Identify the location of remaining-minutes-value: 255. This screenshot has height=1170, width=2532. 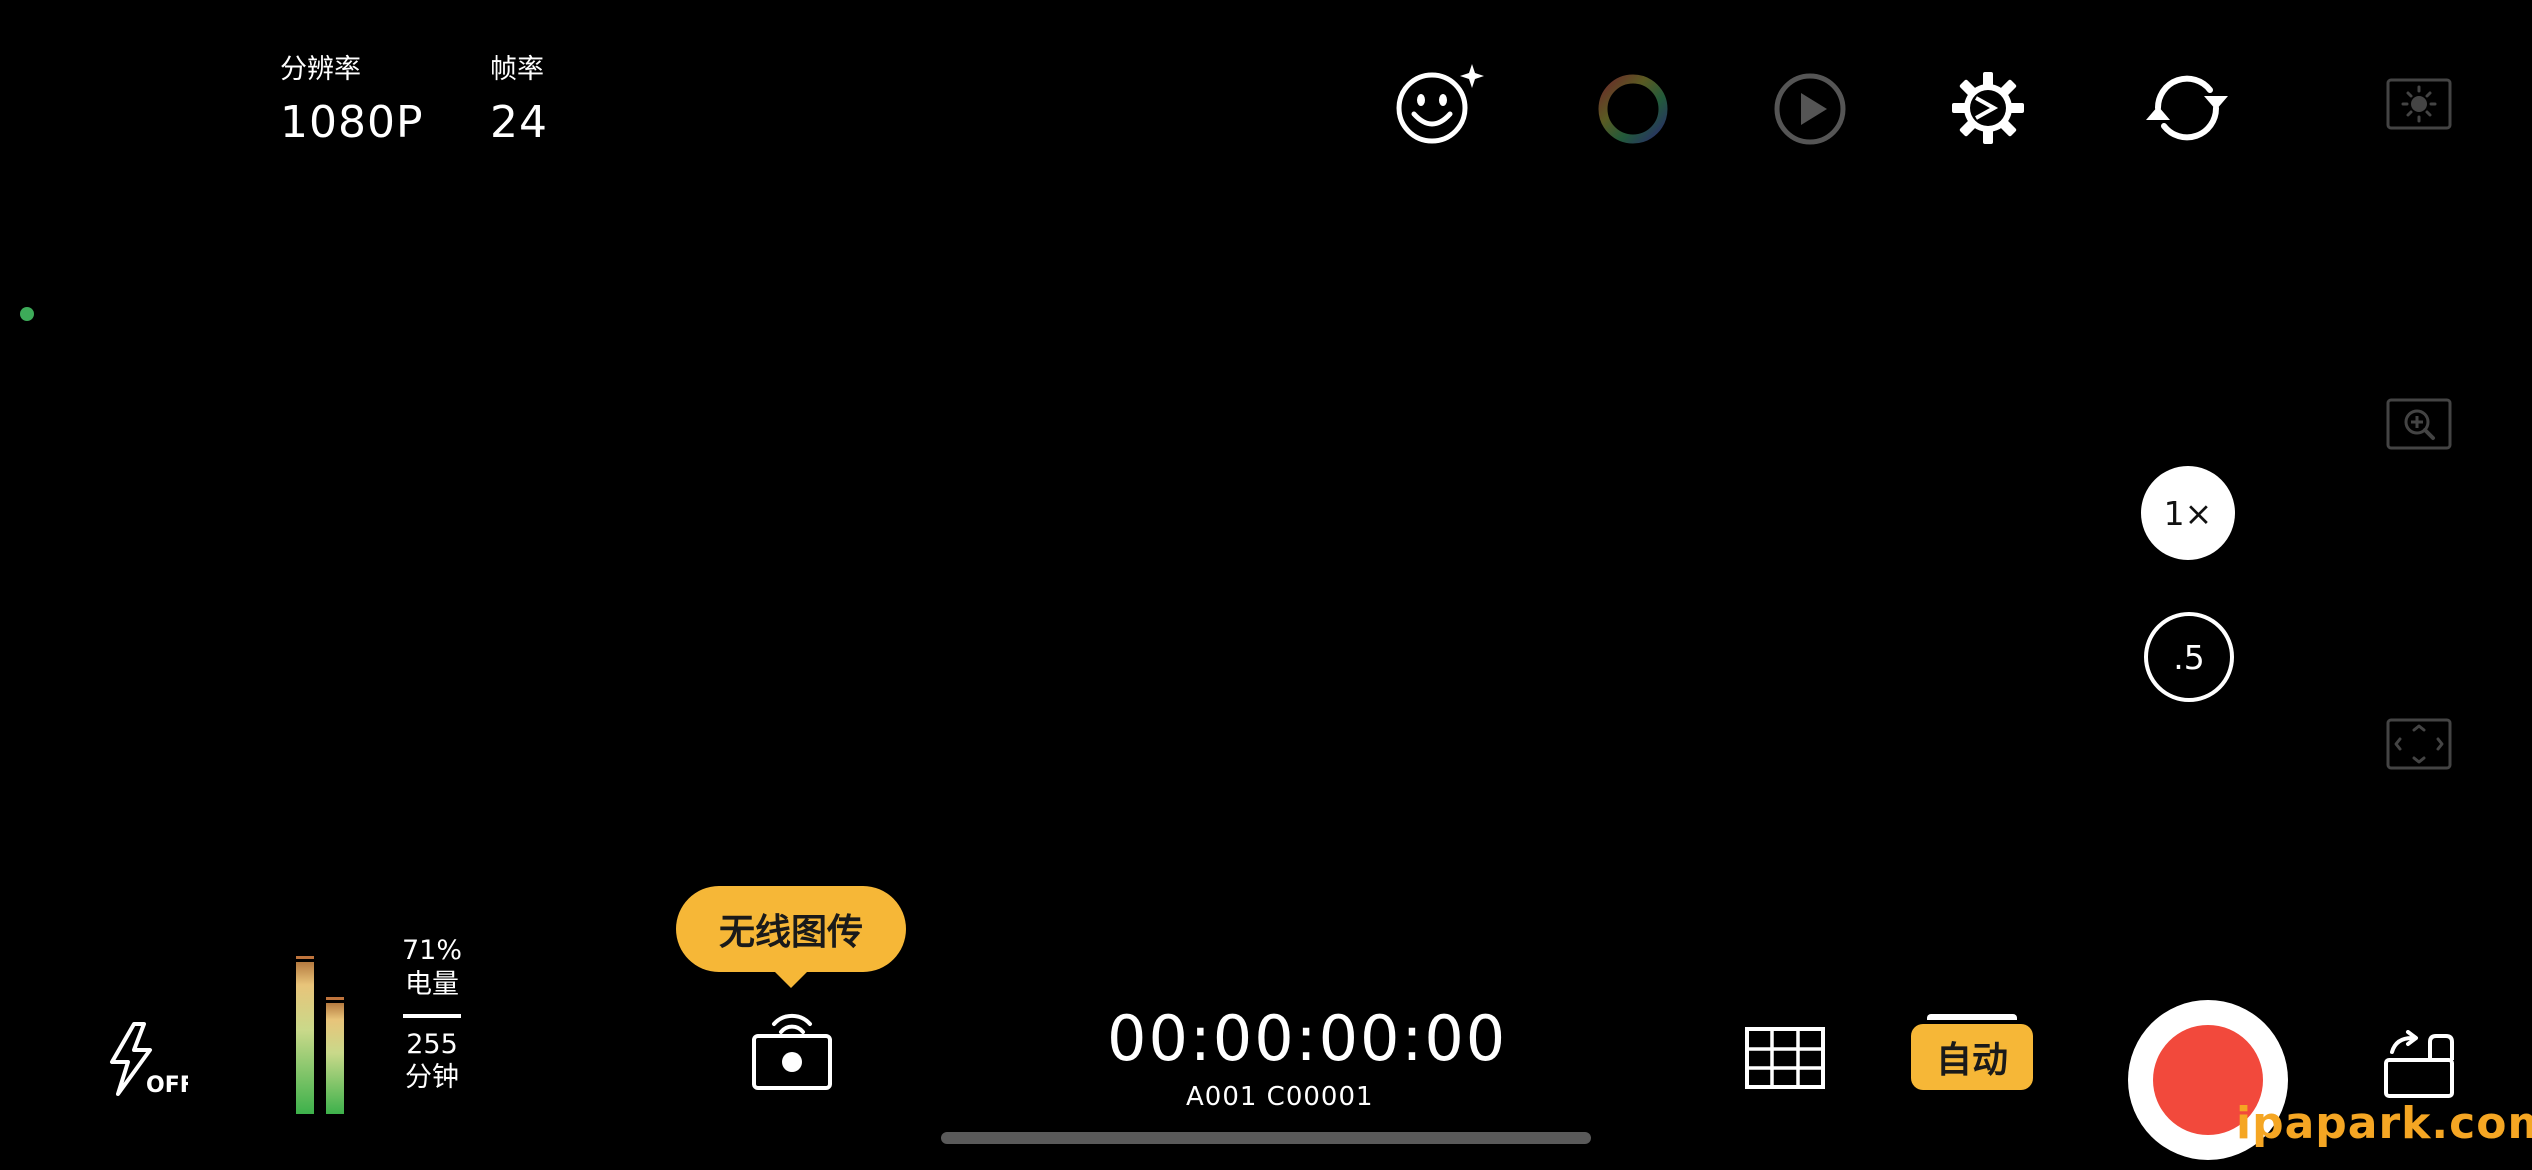
(432, 1044).